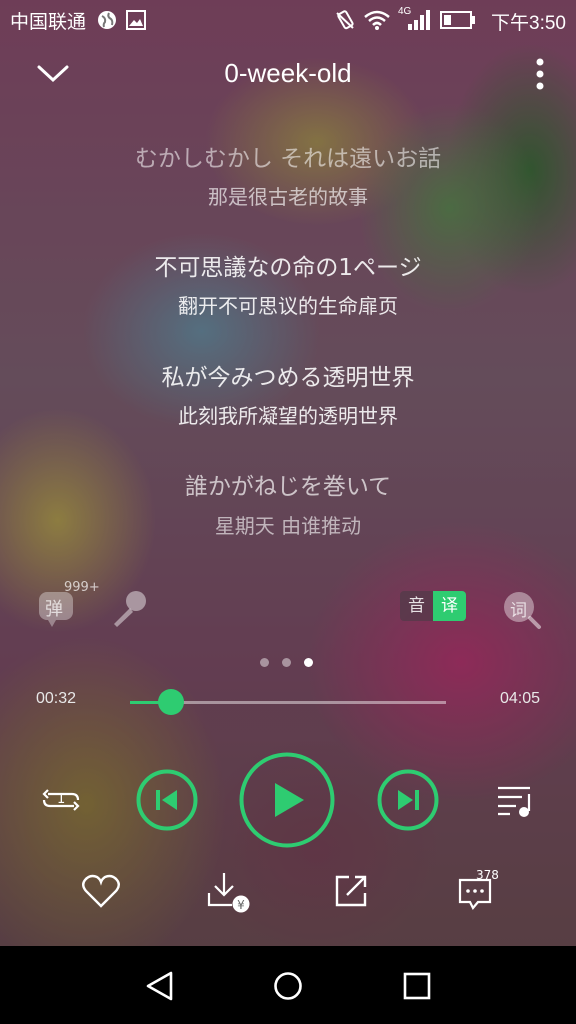 Image resolution: width=576 pixels, height=1024 pixels. I want to click on page-indicator, so click(290, 663).